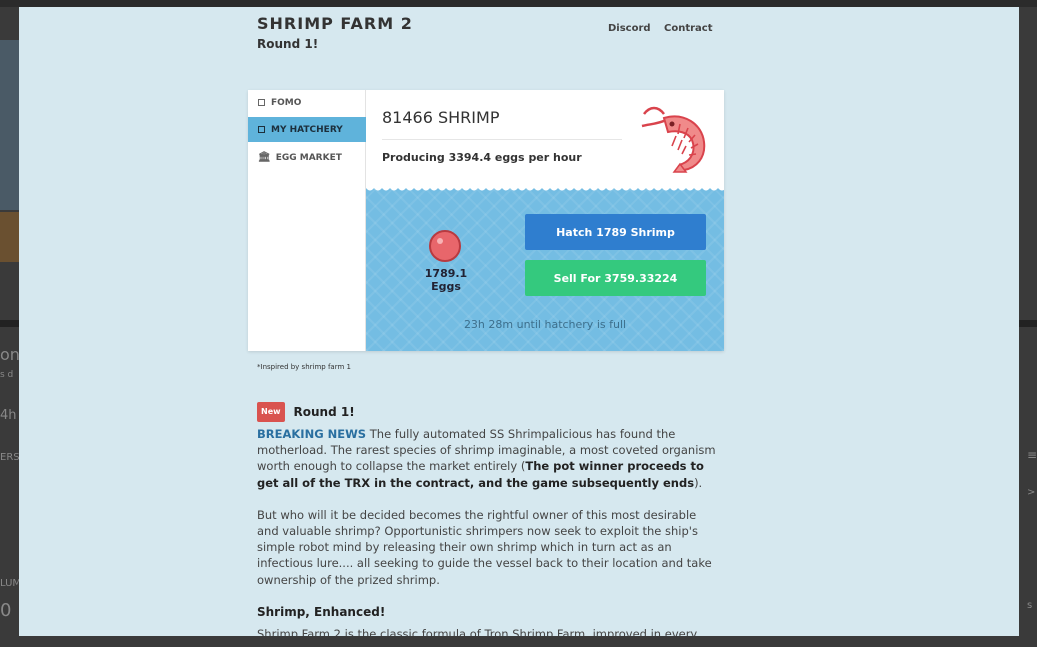  Describe the element at coordinates (489, 37) in the screenshot. I see `page-header: SHRIMP FARM 2 Round 1! Discord Contract` at that location.